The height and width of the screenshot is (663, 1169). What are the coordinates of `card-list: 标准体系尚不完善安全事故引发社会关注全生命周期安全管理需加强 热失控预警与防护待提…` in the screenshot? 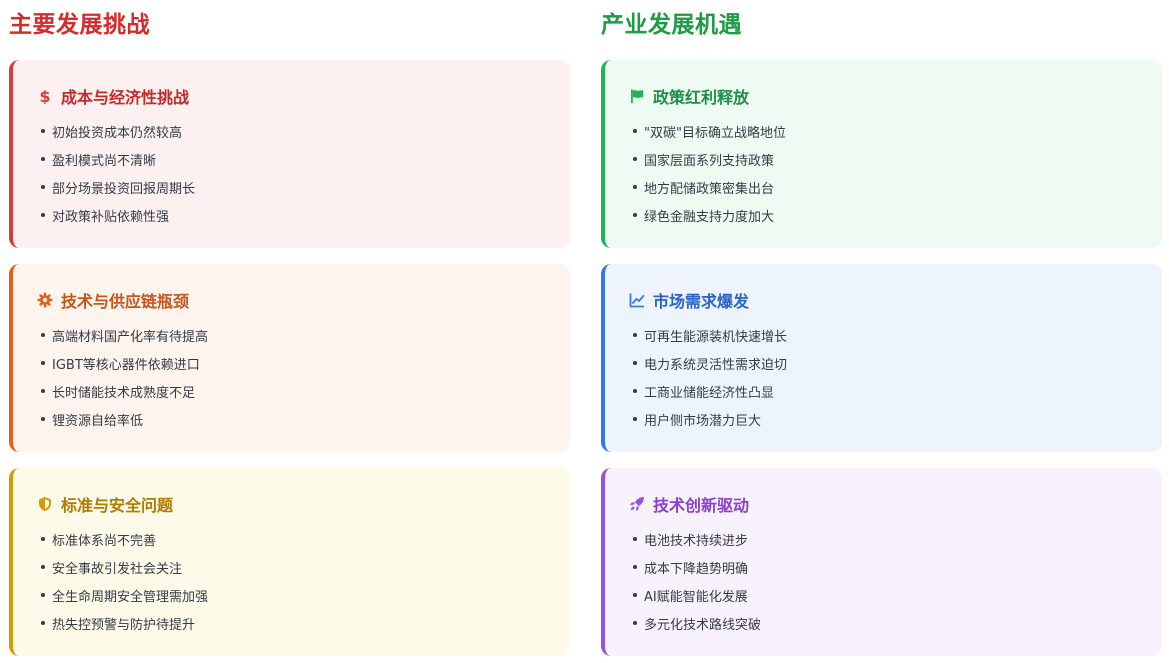 It's located at (303, 581).